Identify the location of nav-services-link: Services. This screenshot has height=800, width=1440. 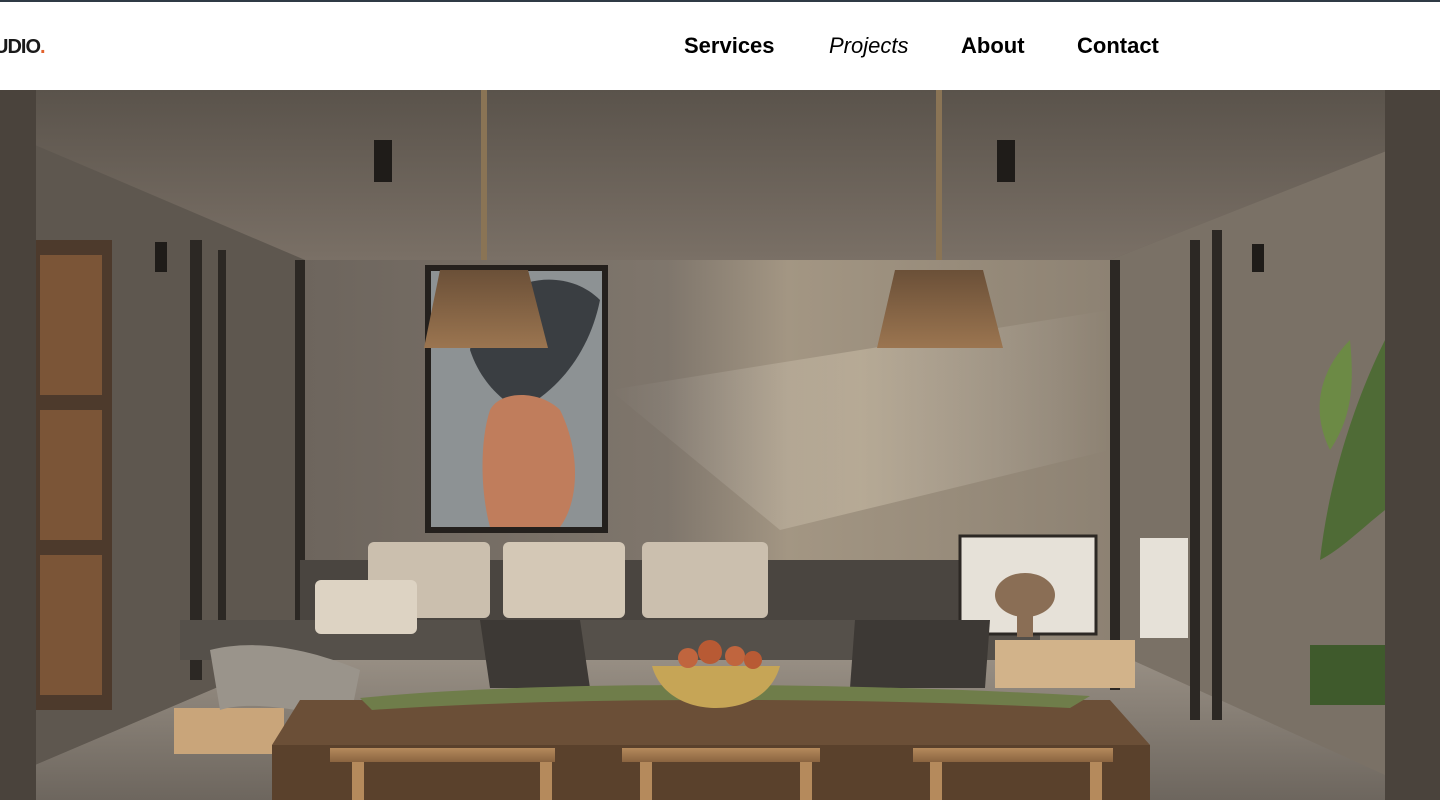
(729, 46).